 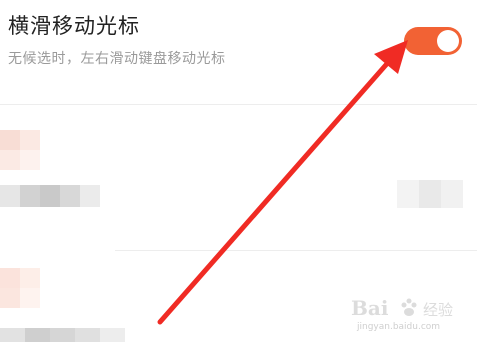 I want to click on baidu-watermark: Bai 经验 jingyan.baidu.com, so click(x=411, y=316).